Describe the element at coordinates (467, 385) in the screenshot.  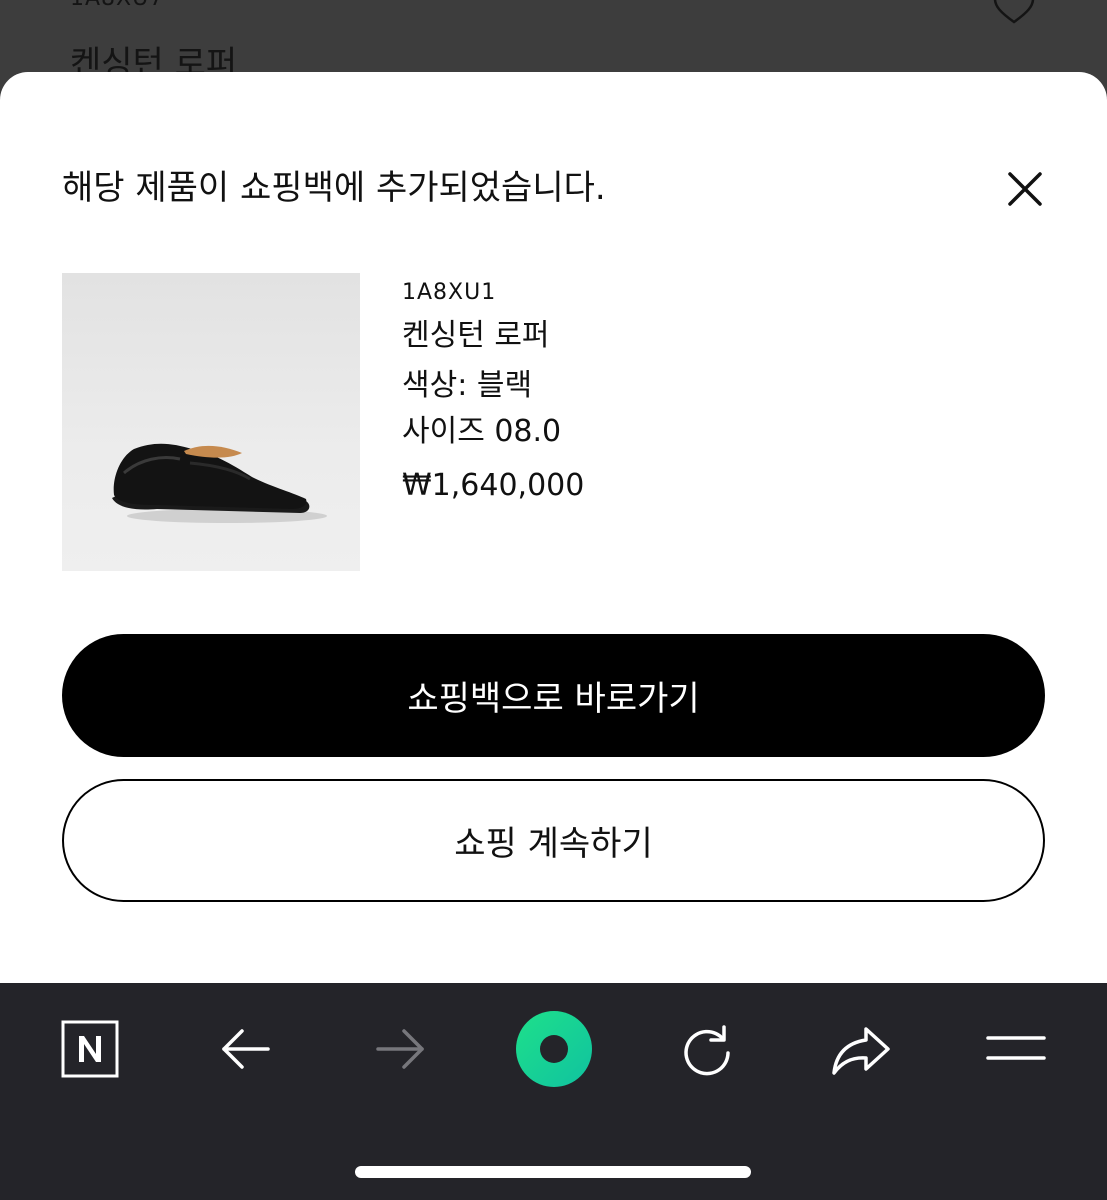
I see `product-color: 색상: 블랙` at that location.